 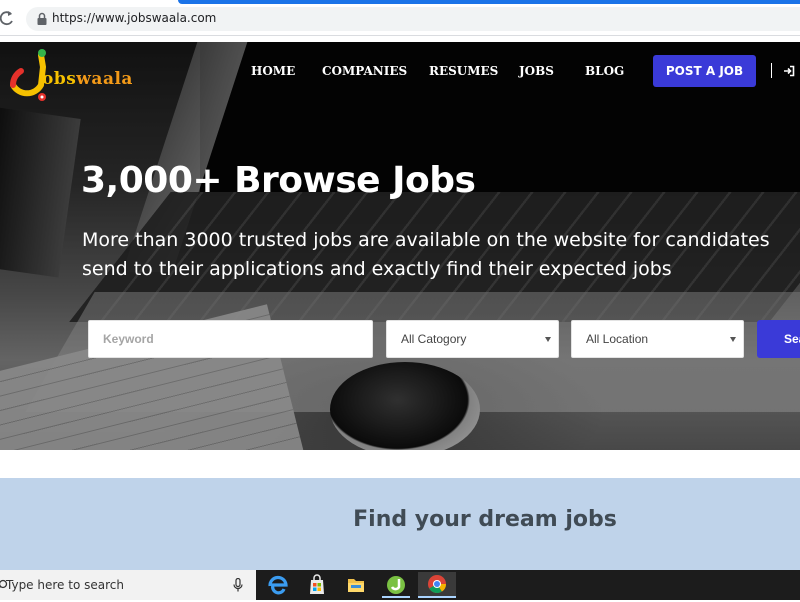 What do you see at coordinates (65, 585) in the screenshot?
I see `taskbar-search-placeholder: Type here to search` at bounding box center [65, 585].